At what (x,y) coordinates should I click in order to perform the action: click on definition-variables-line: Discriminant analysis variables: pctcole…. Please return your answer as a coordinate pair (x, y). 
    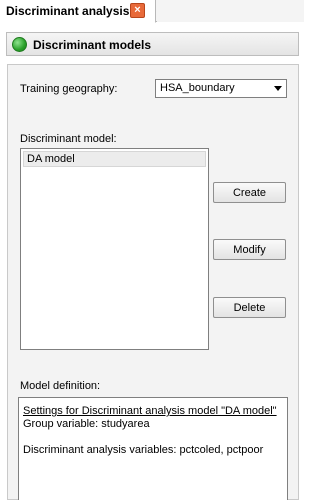
    Looking at the image, I should click on (143, 450).